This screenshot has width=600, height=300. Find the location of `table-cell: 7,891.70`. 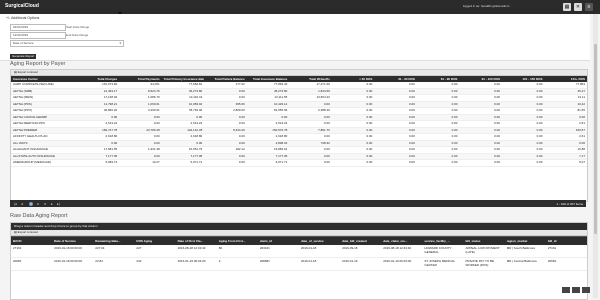

table-cell: 7,891.70 is located at coordinates (324, 129).